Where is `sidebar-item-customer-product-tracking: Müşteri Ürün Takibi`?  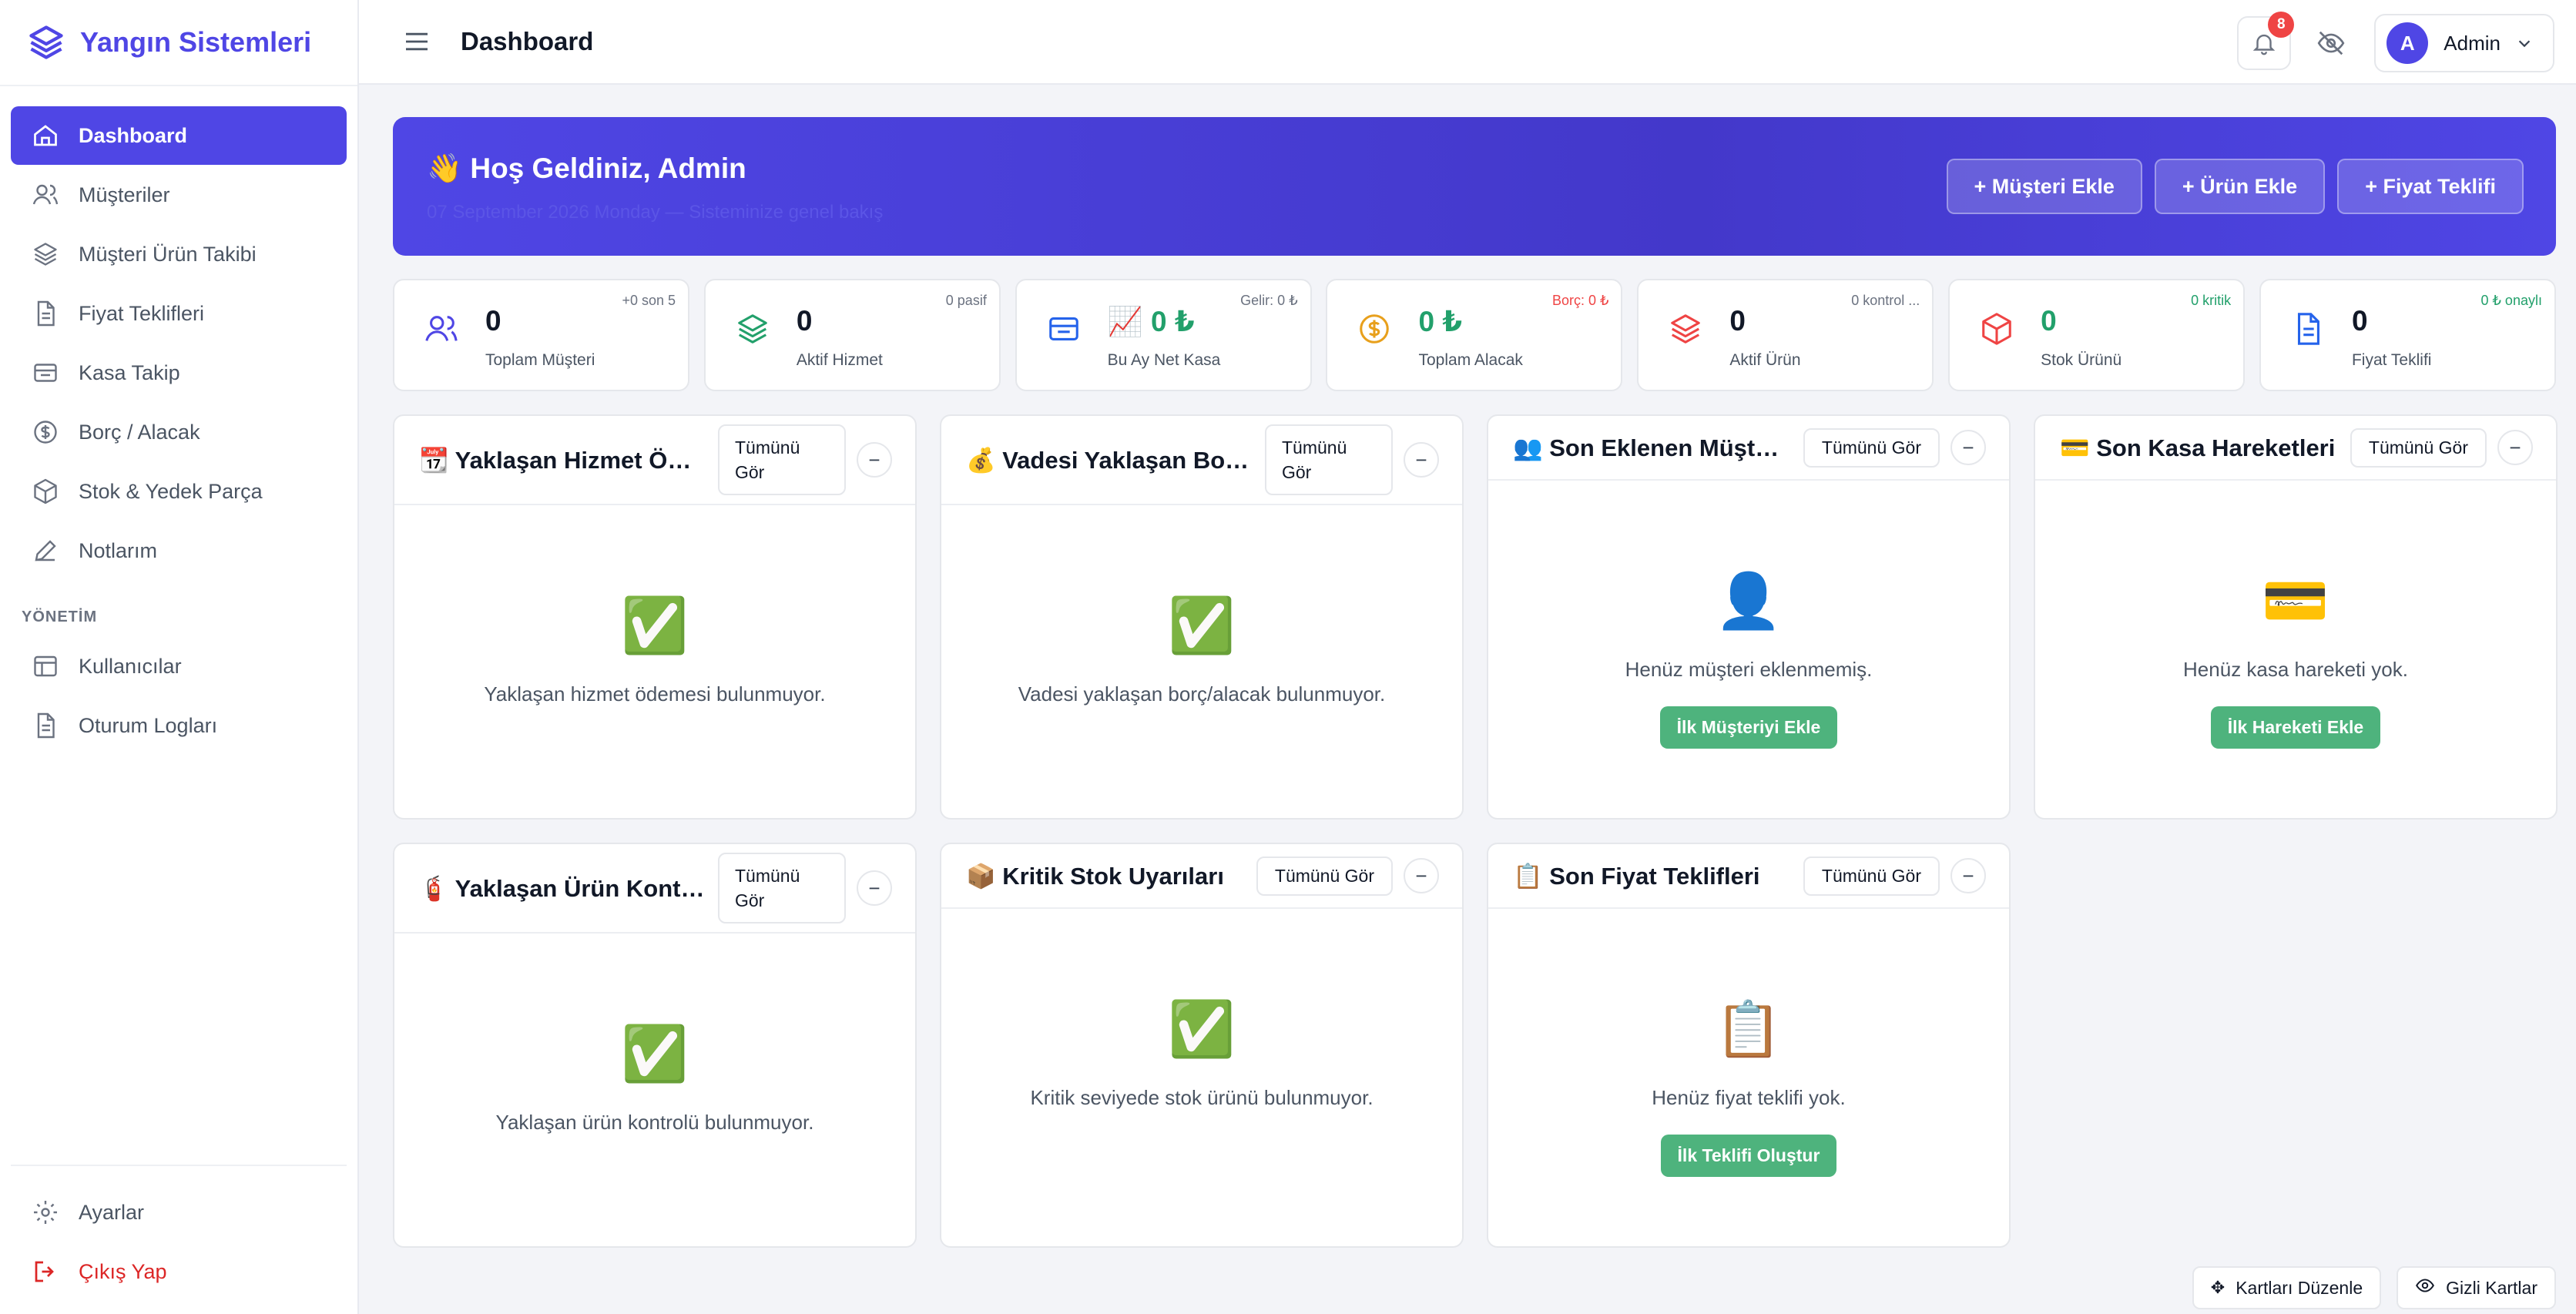
sidebar-item-customer-product-tracking: Müşteri Ürün Takibi is located at coordinates (179, 254).